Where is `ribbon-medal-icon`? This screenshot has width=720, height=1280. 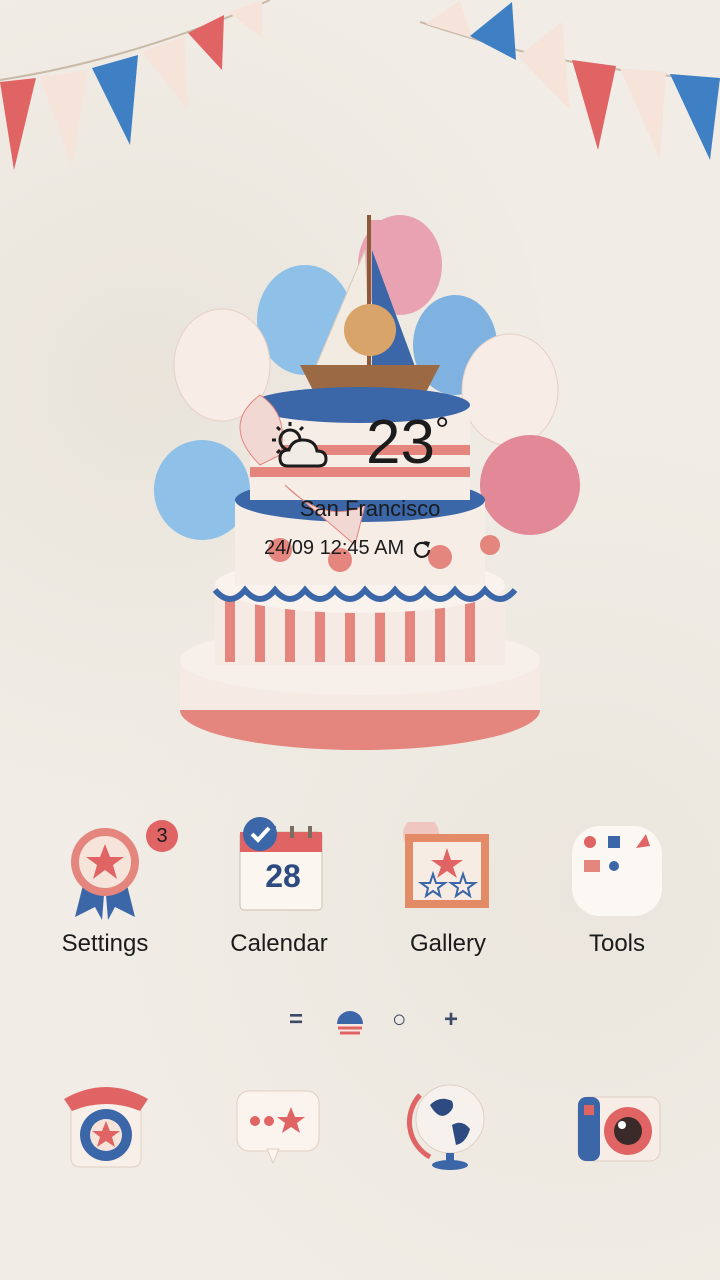 ribbon-medal-icon is located at coordinates (105, 874).